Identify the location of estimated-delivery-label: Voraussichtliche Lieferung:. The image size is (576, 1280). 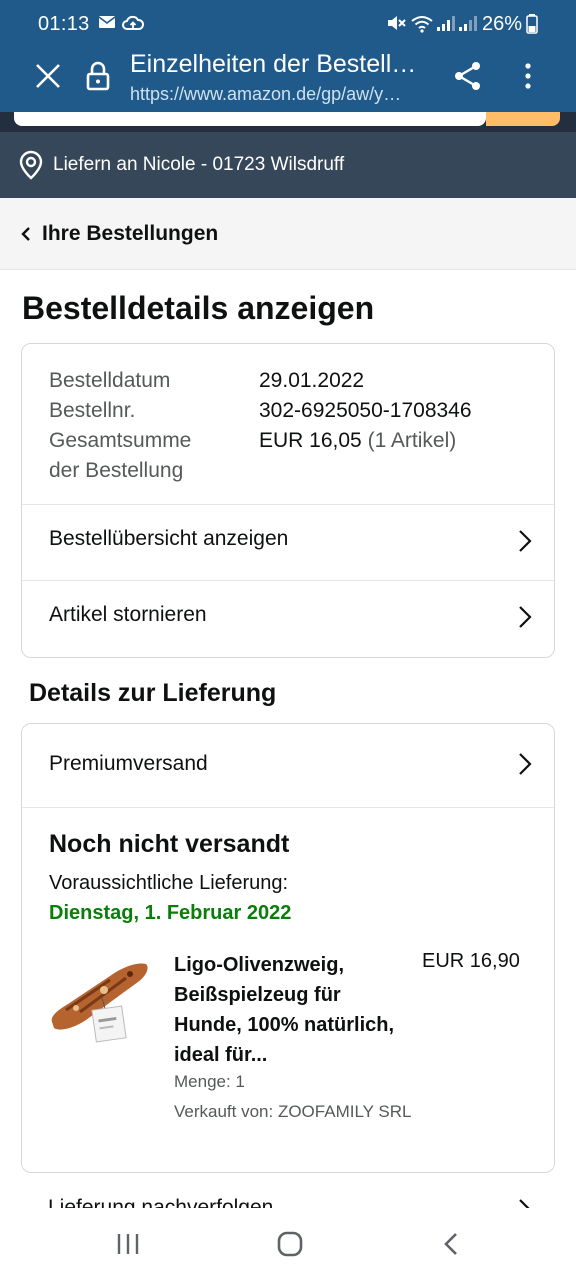
(169, 883).